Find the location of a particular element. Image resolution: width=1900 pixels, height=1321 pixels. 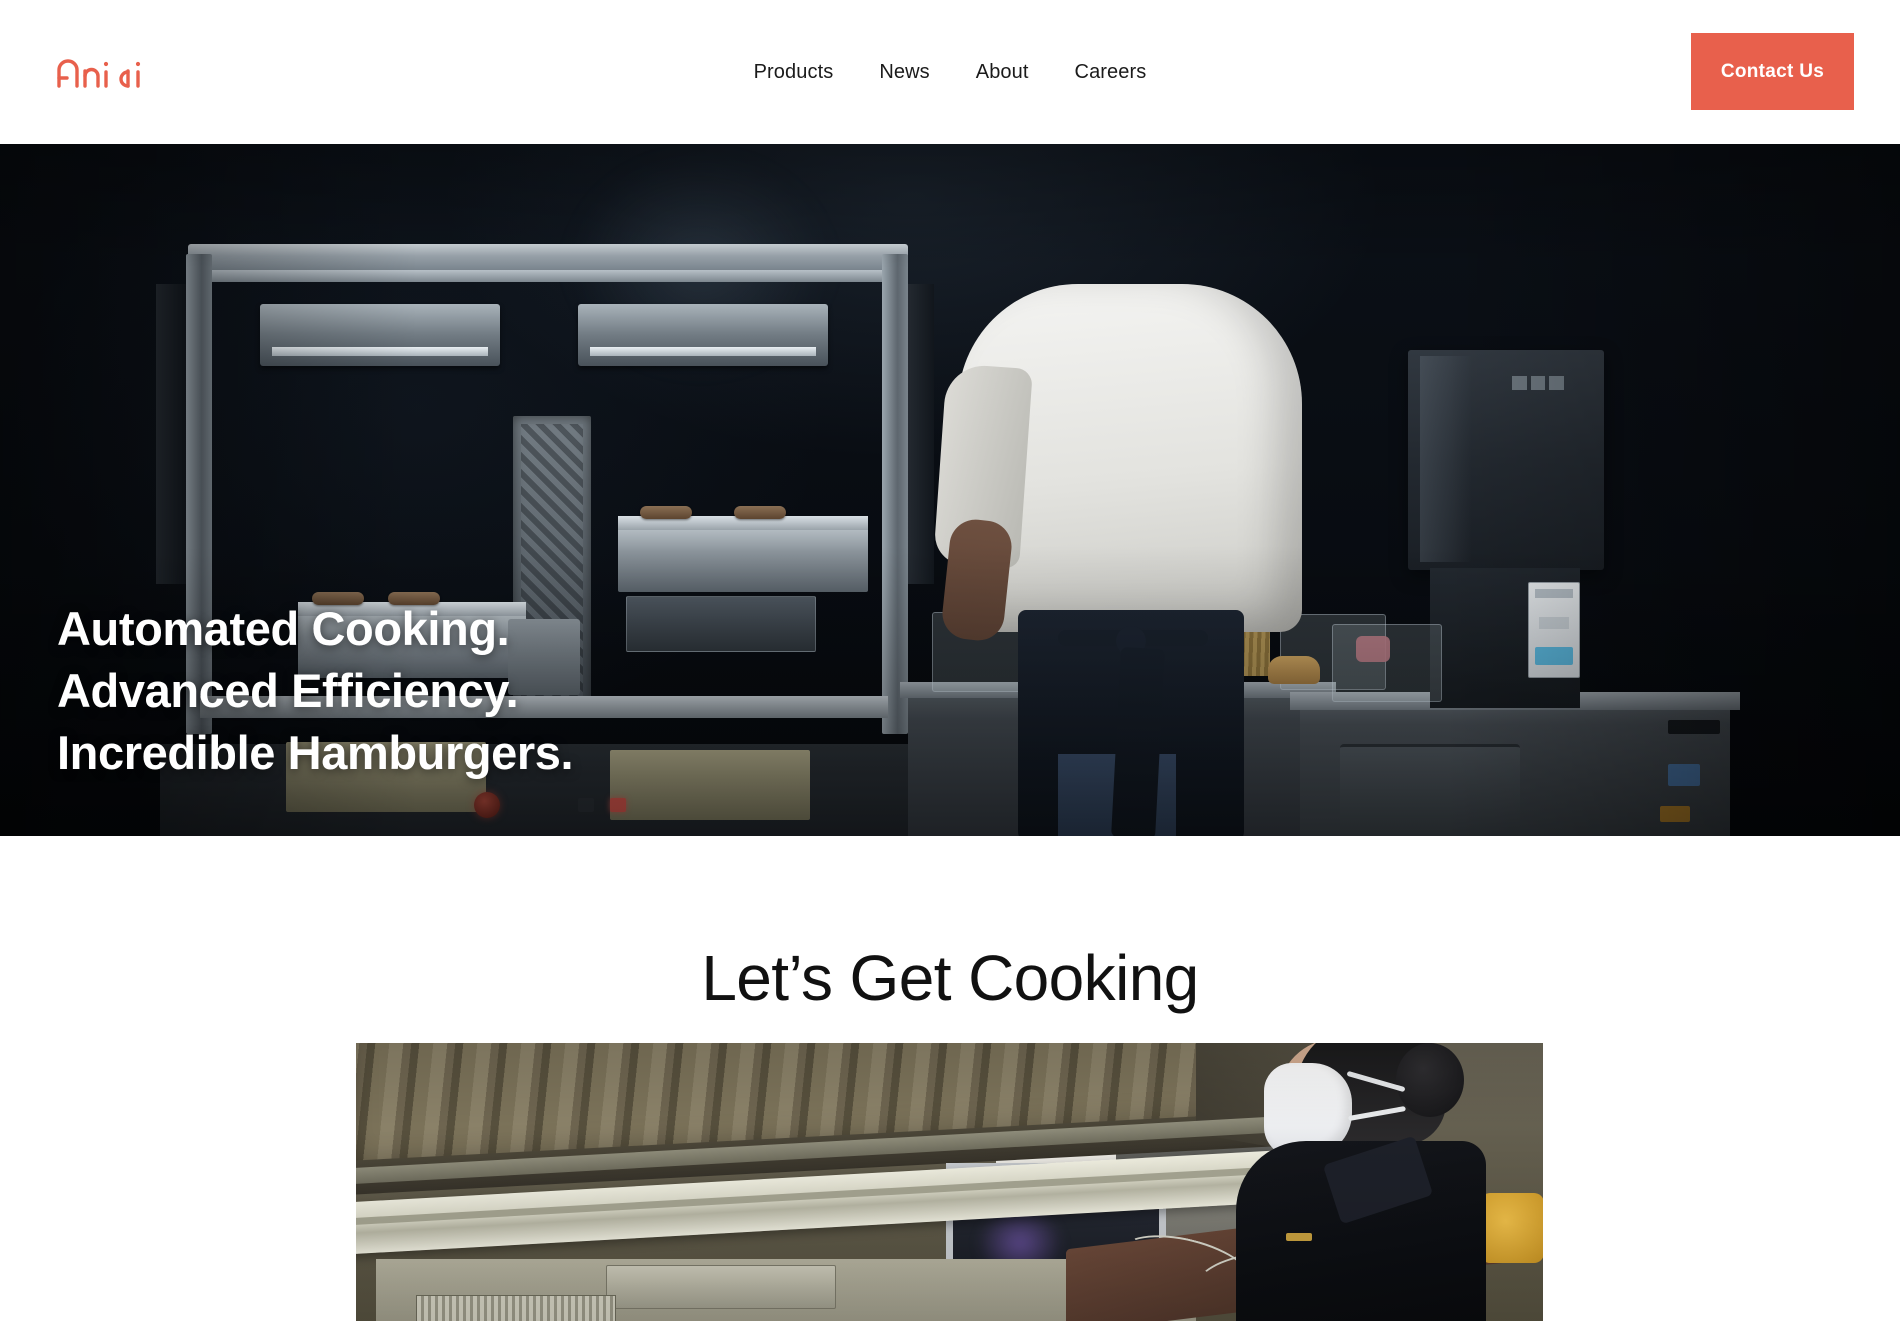

machine-side-panel-left is located at coordinates (171, 434).